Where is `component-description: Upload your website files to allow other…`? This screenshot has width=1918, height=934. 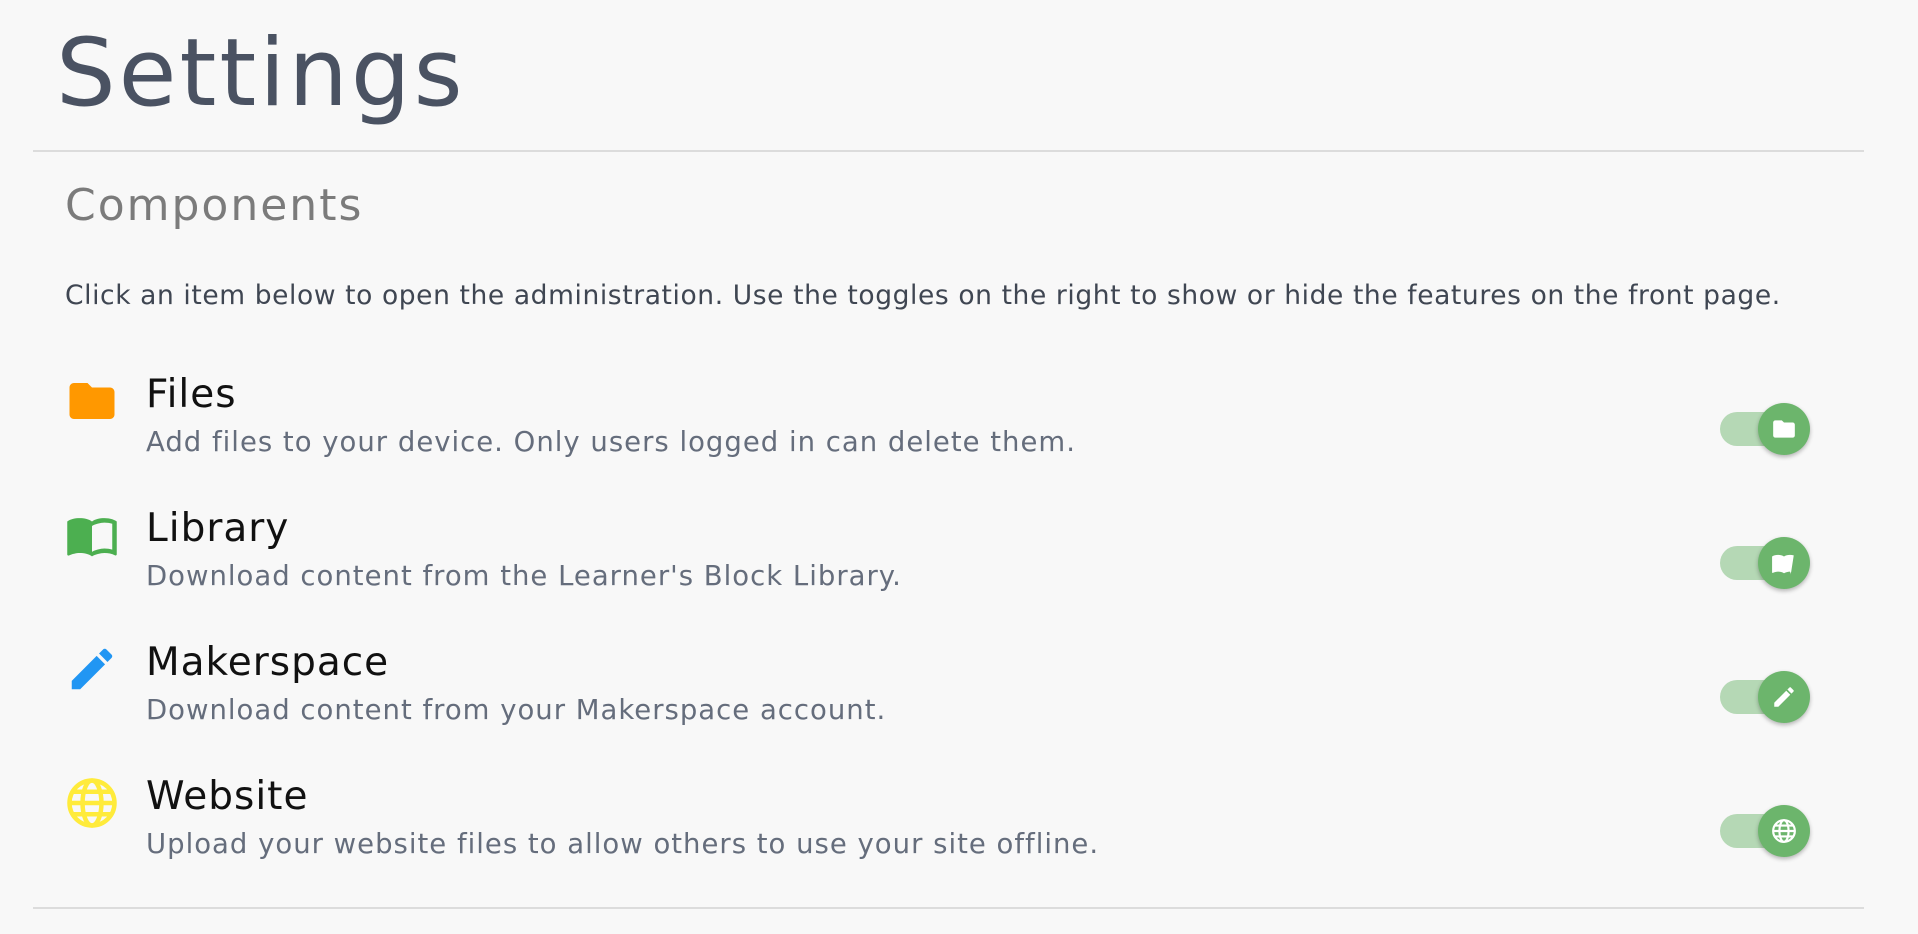 component-description: Upload your website files to allow other… is located at coordinates (623, 844).